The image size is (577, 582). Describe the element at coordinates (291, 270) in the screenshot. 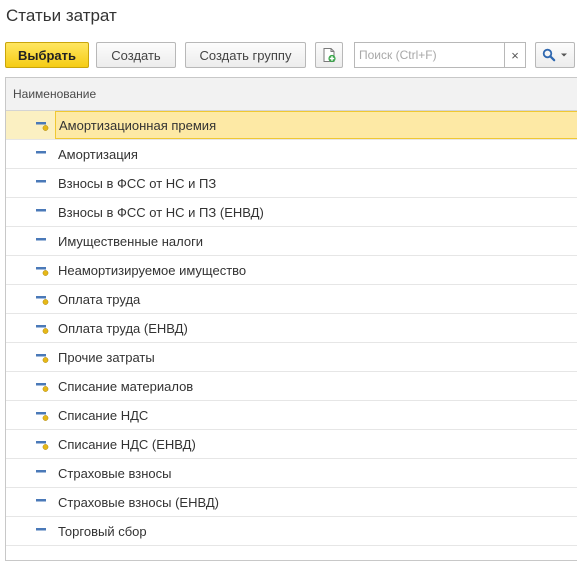

I see `table-row: Неамортизируемое имущество` at that location.